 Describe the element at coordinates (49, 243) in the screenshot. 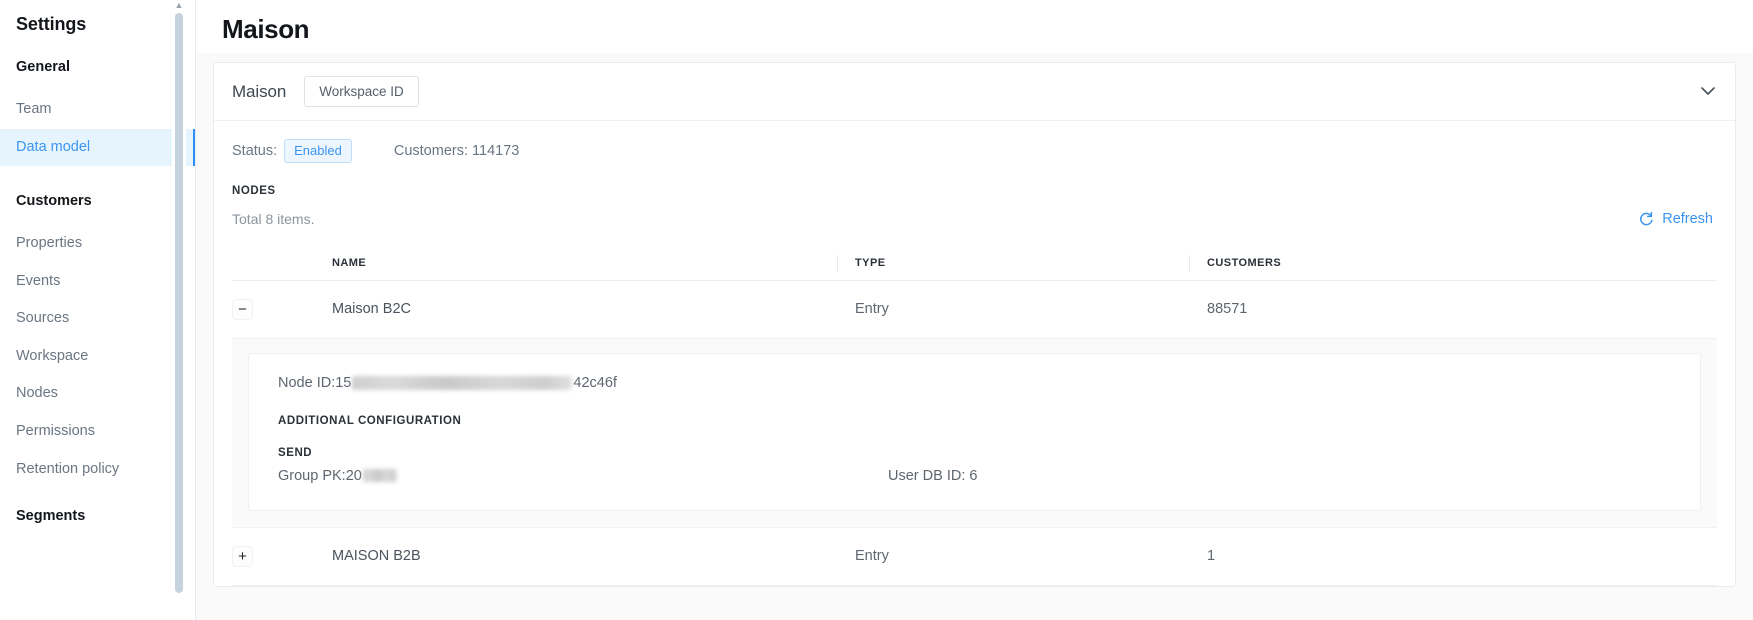

I see `sidebar-item-label: Properties` at that location.